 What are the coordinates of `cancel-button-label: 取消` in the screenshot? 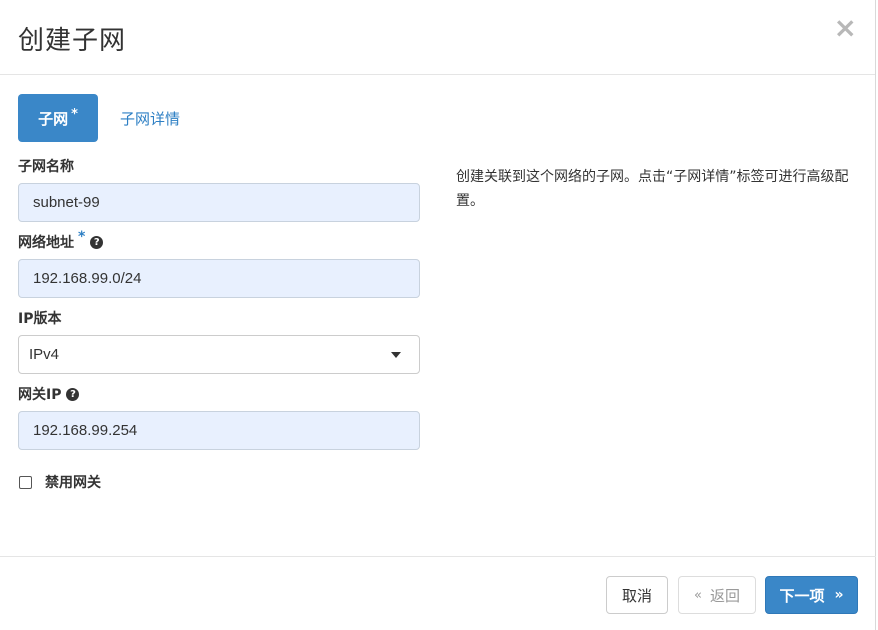 It's located at (636, 595).